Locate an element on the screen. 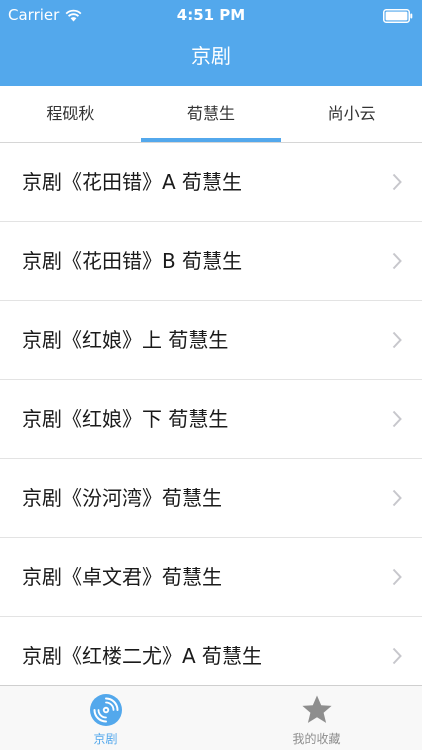  tabbar-item-favorites: 我的收藏 is located at coordinates (316, 718).